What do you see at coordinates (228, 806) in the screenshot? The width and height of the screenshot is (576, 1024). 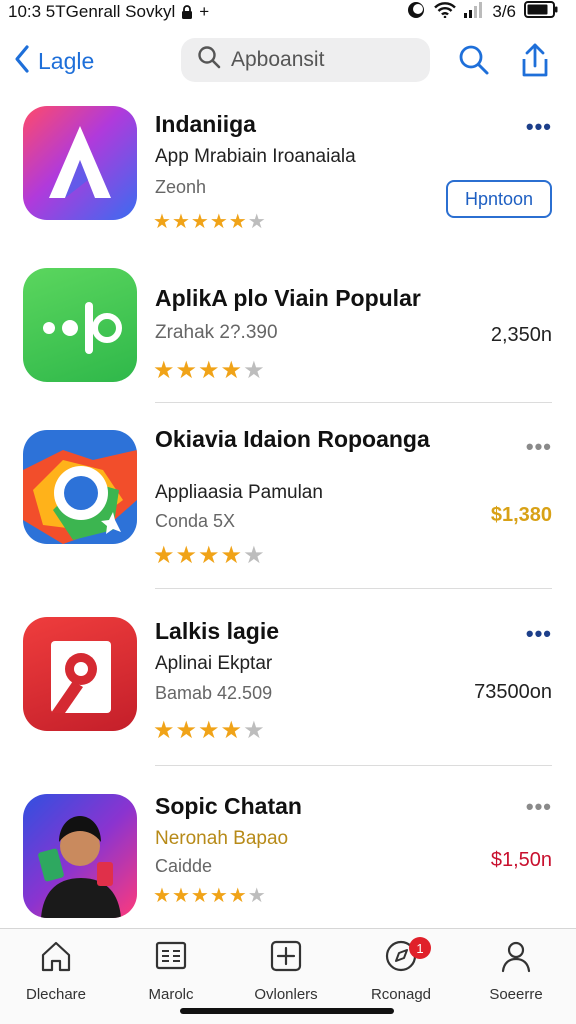 I see `app-title: Sopic Chatan` at bounding box center [228, 806].